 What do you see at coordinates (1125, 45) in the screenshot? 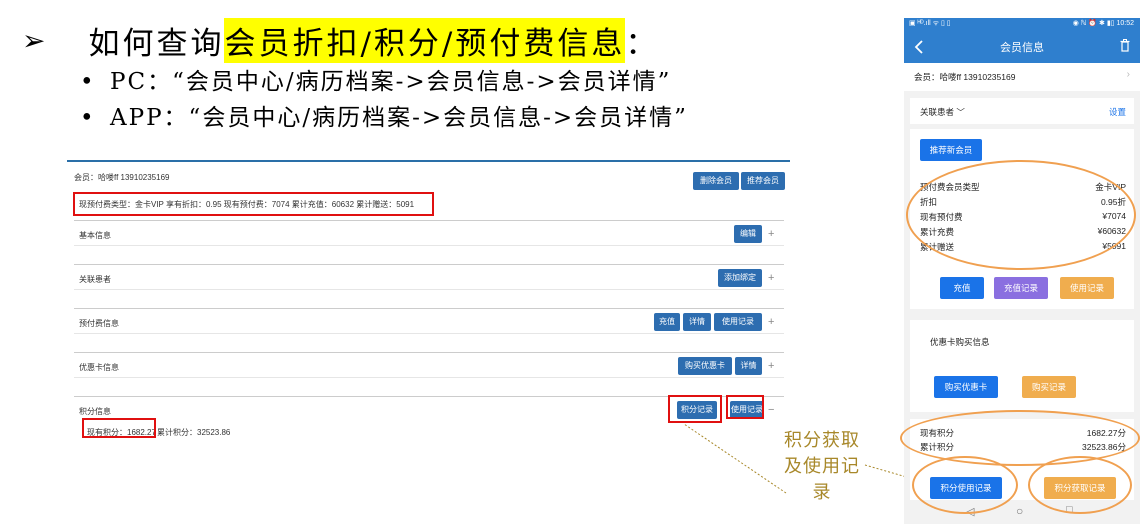
I see `trash-icon` at bounding box center [1125, 45].